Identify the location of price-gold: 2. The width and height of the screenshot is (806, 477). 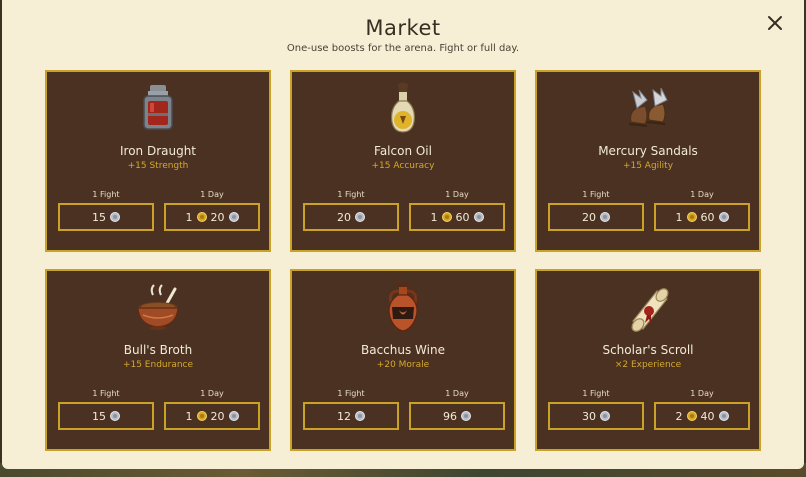
(679, 416).